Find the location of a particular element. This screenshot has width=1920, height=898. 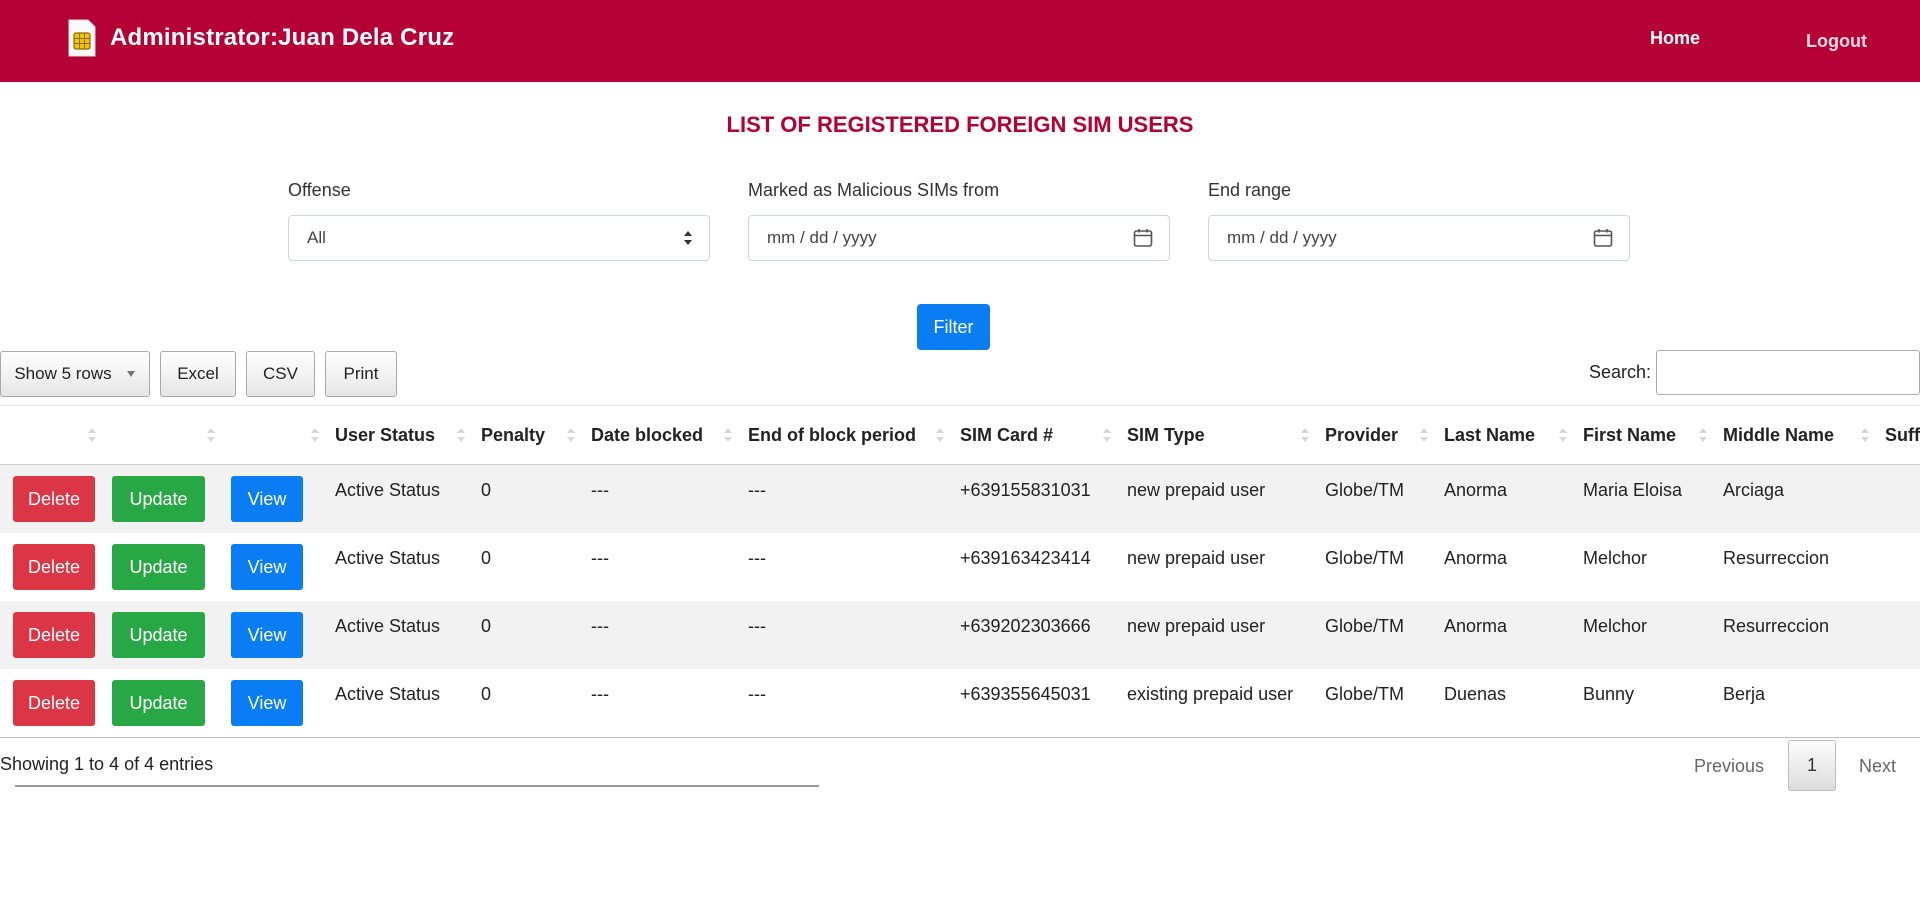

cell-first: Maria Eloisa is located at coordinates (1647, 498).